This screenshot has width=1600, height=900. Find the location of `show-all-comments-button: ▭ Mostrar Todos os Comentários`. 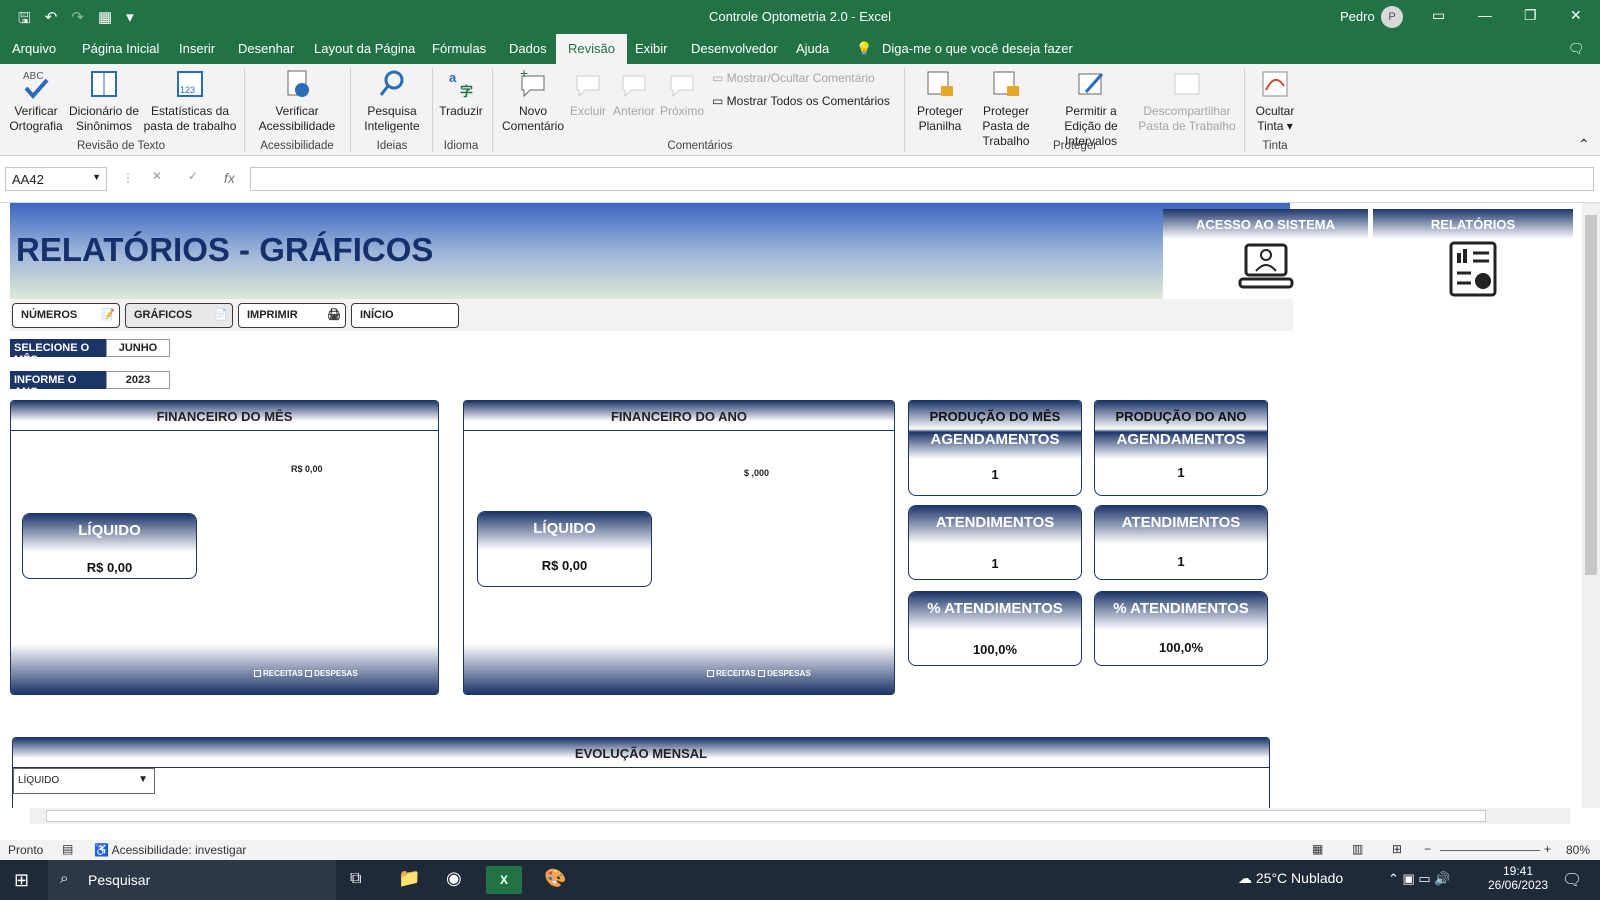

show-all-comments-button: ▭ Mostrar Todos os Comentários is located at coordinates (801, 101).